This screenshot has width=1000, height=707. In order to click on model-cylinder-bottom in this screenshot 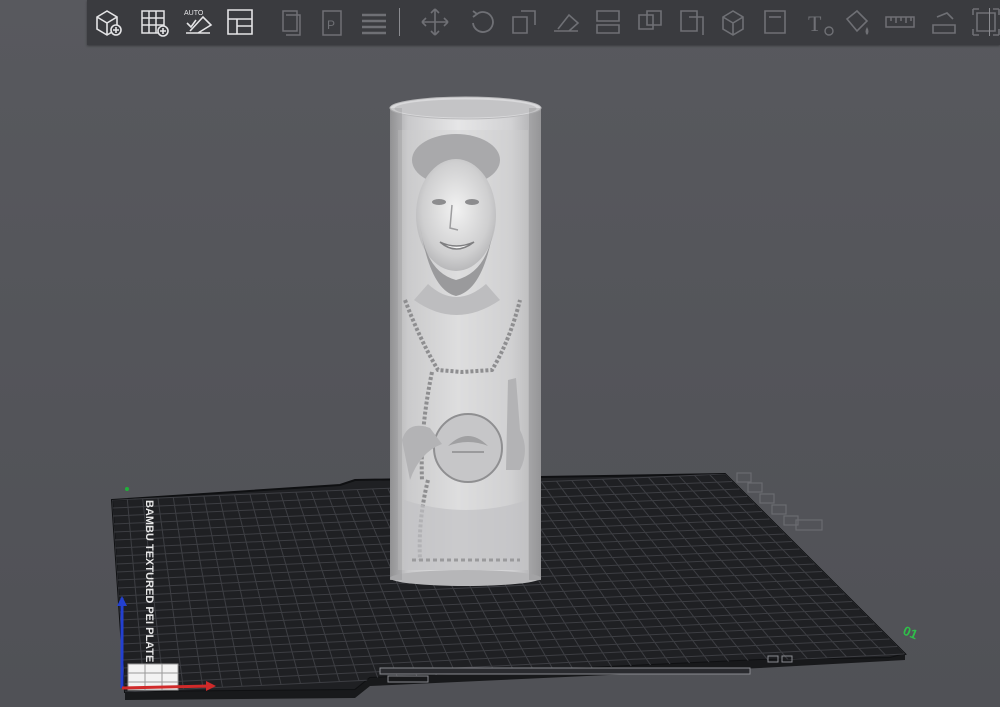, I will do `click(465, 578)`.